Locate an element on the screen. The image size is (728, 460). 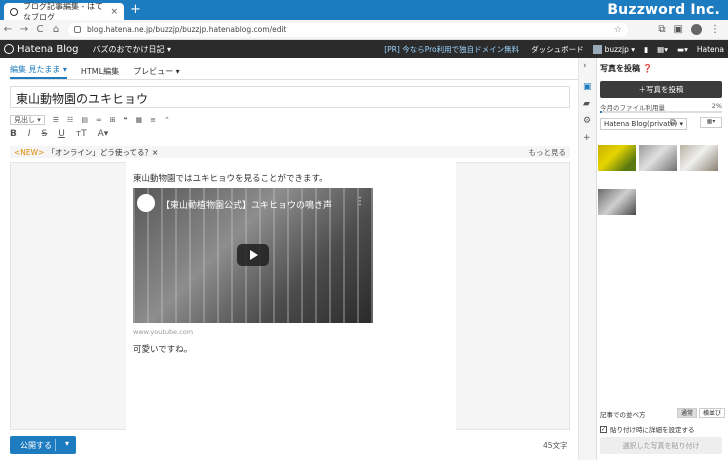
video-menu-icon: ⋮ is located at coordinates (360, 201).